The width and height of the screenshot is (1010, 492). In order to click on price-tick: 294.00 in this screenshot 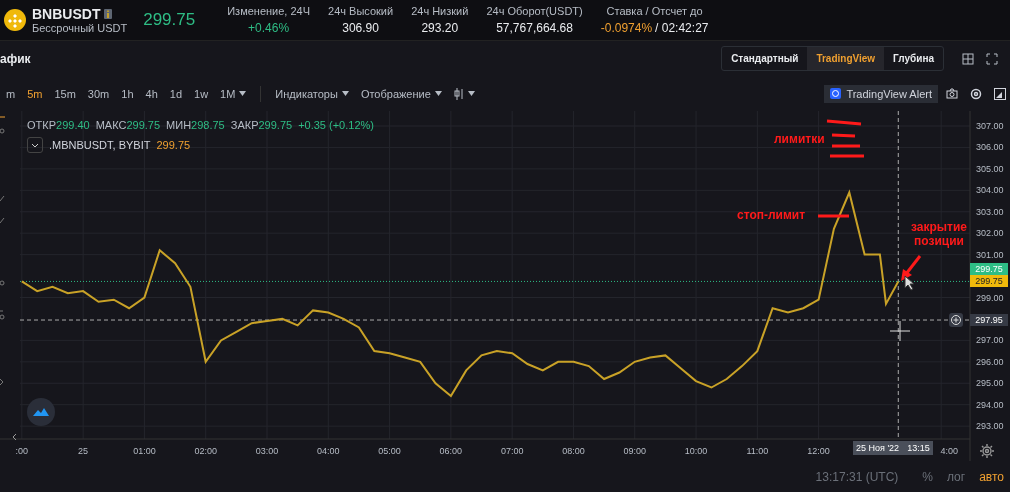, I will do `click(990, 404)`.